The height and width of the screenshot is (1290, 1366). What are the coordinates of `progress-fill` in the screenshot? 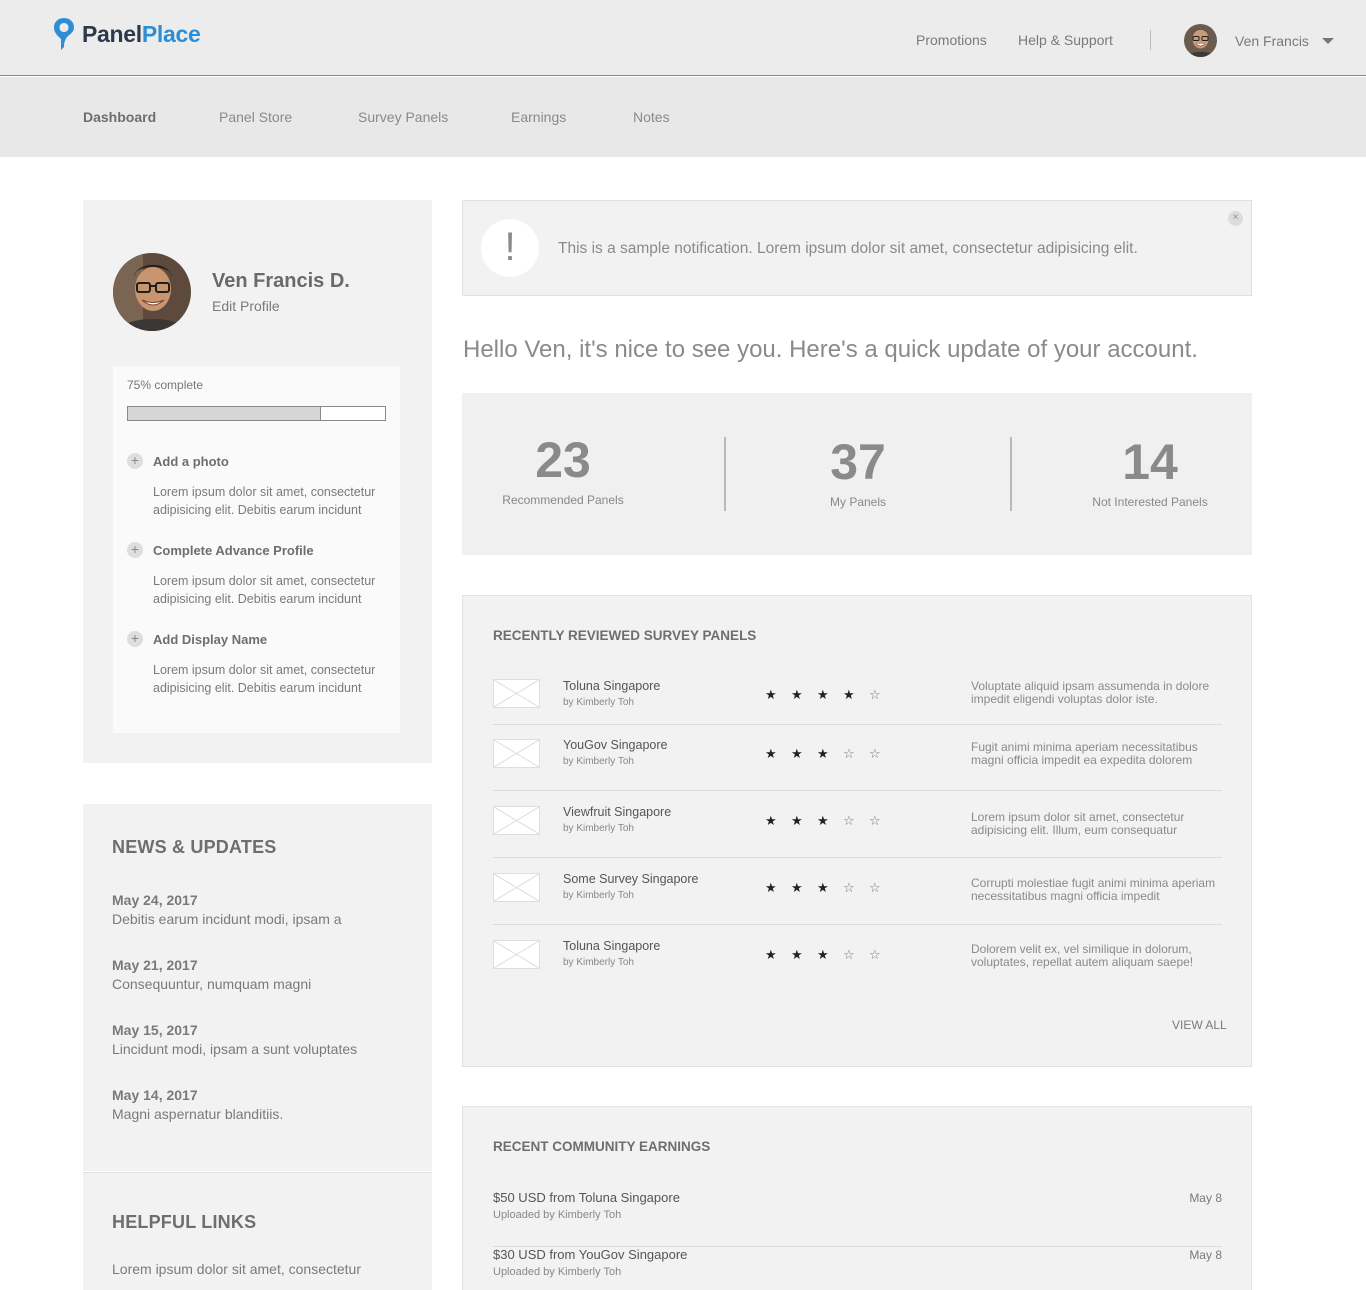 It's located at (224, 413).